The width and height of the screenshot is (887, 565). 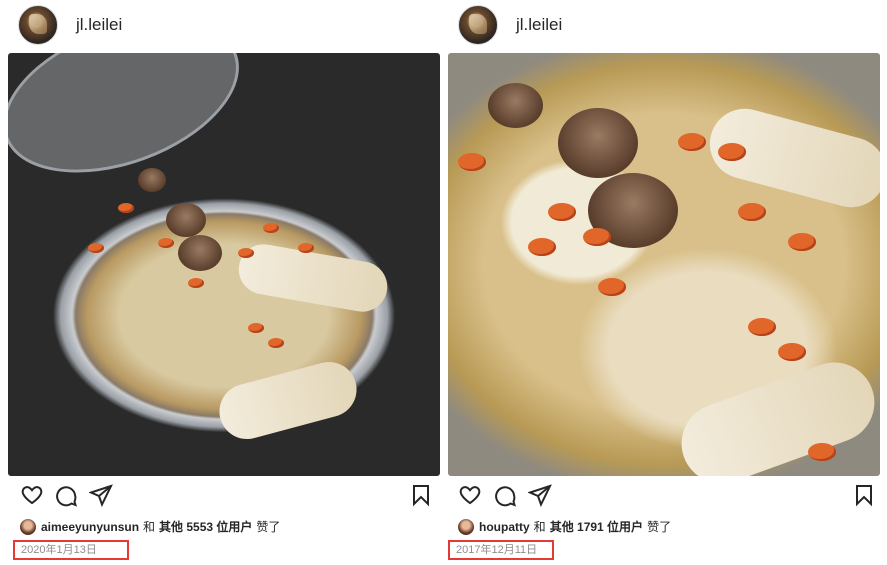 I want to click on likes-count: 其他 1791 位用户, so click(x=596, y=526).